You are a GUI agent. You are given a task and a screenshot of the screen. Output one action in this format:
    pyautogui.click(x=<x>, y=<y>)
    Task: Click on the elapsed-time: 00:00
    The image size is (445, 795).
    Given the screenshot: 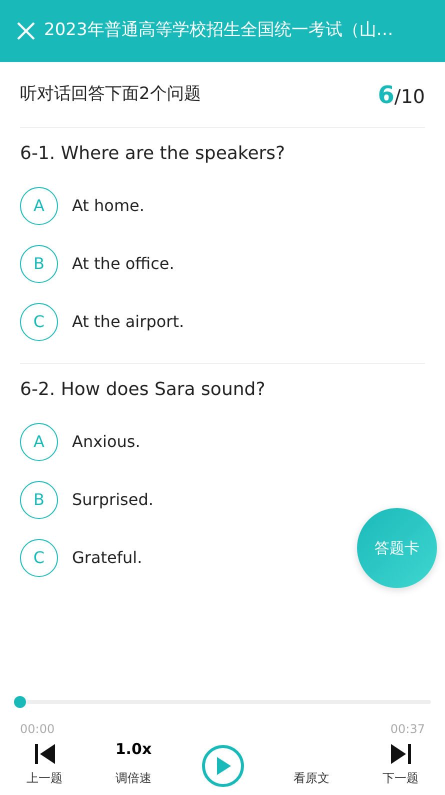 What is the action you would take?
    pyautogui.click(x=37, y=729)
    